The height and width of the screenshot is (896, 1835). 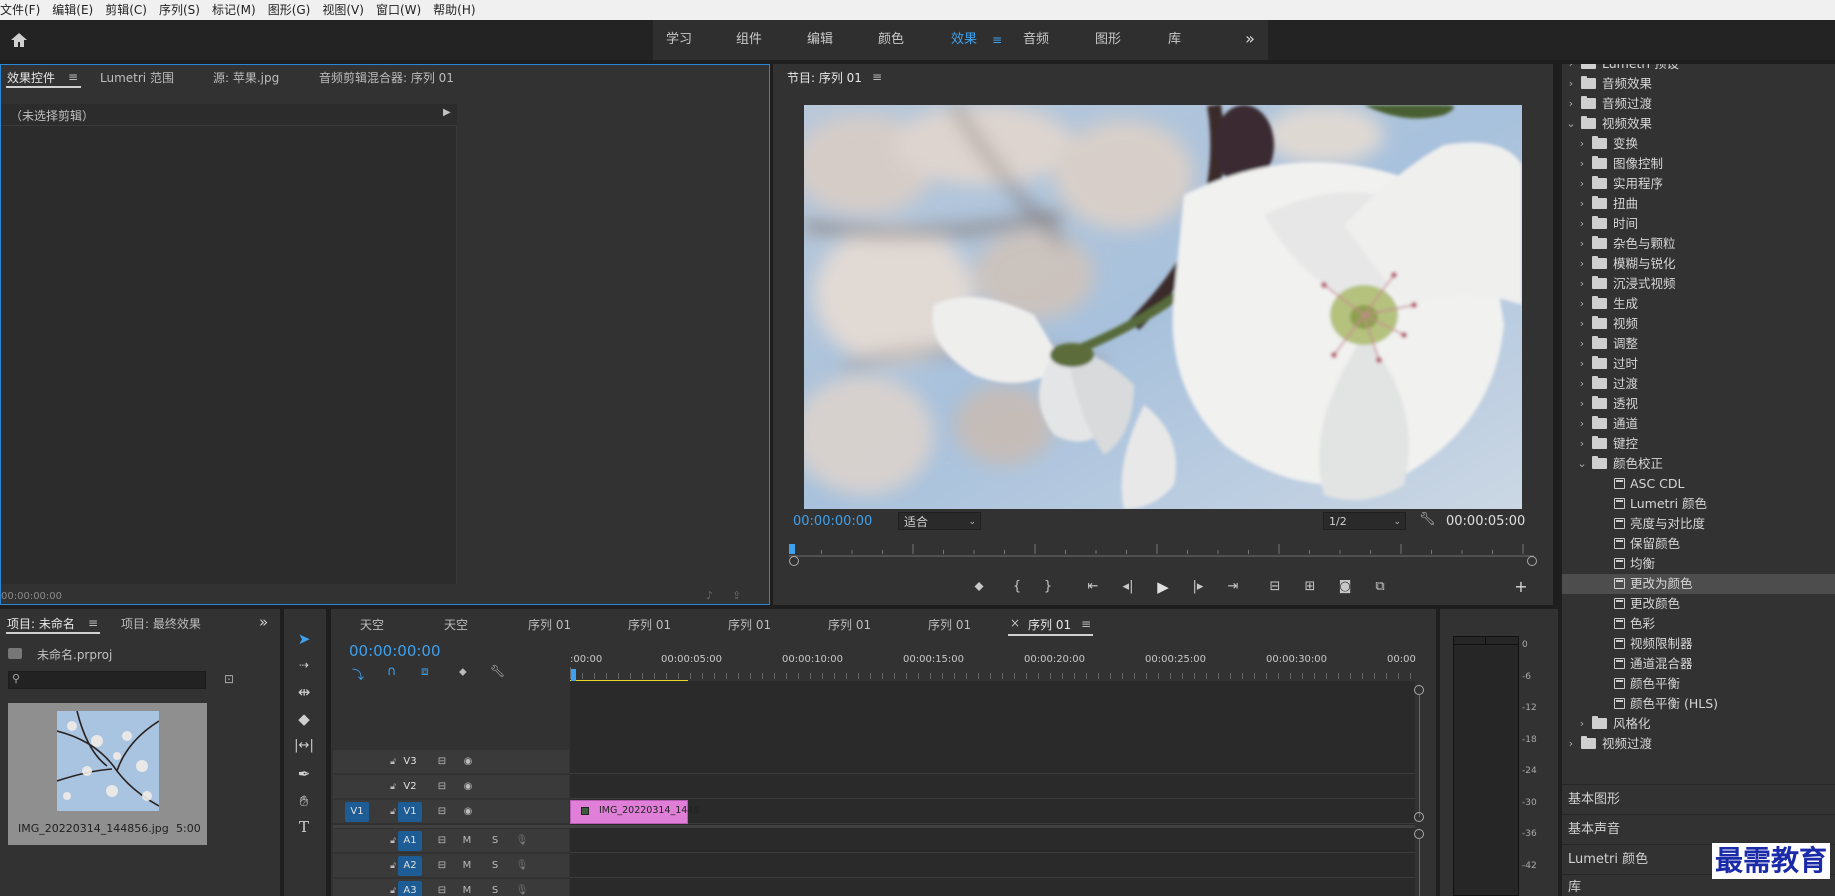 What do you see at coordinates (457, 10) in the screenshot?
I see `menu-help: 帮助(H)` at bounding box center [457, 10].